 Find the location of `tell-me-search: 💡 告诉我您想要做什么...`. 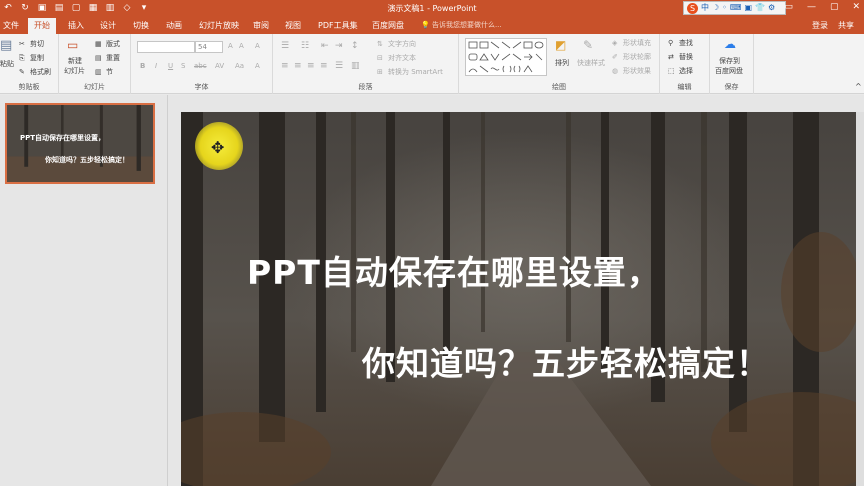

tell-me-search: 💡 告诉我您想要做什么... is located at coordinates (461, 25).